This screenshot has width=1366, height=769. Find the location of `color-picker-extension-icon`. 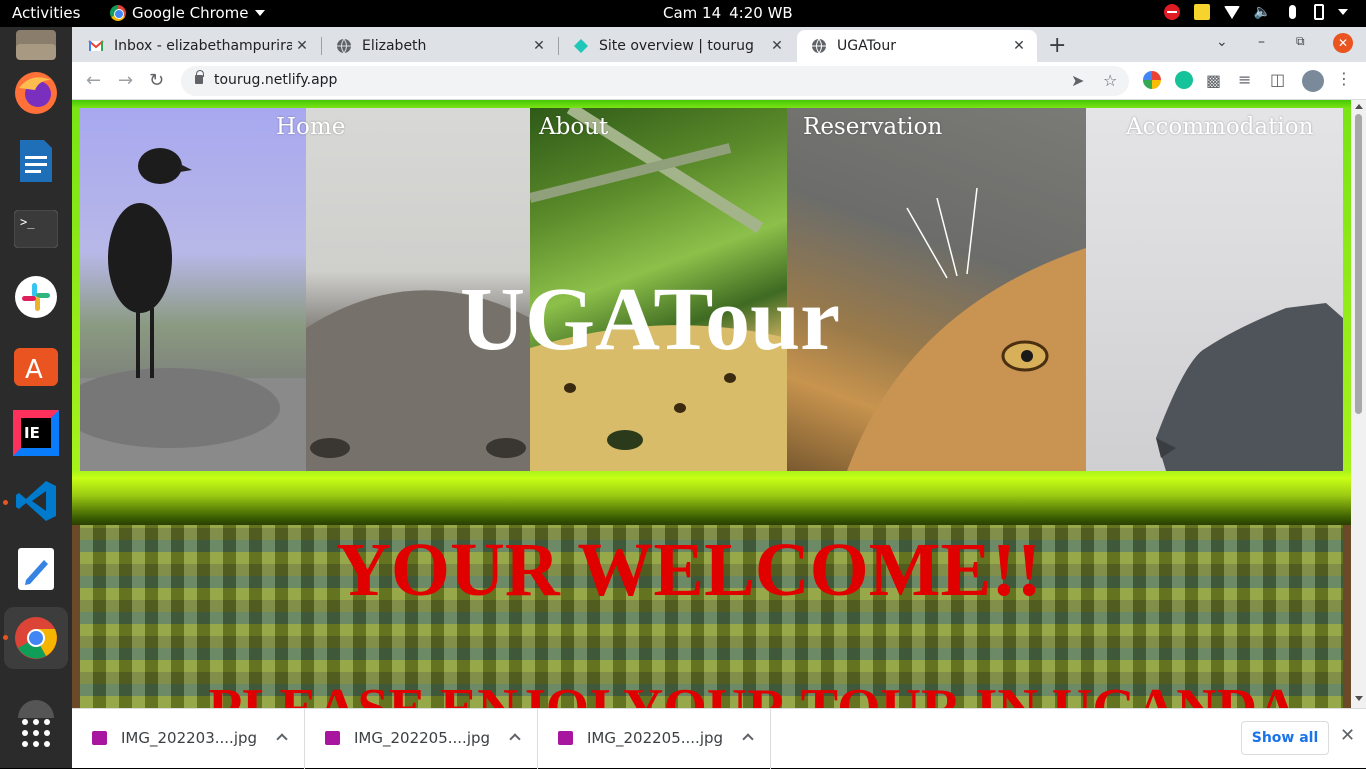

color-picker-extension-icon is located at coordinates (1152, 80).